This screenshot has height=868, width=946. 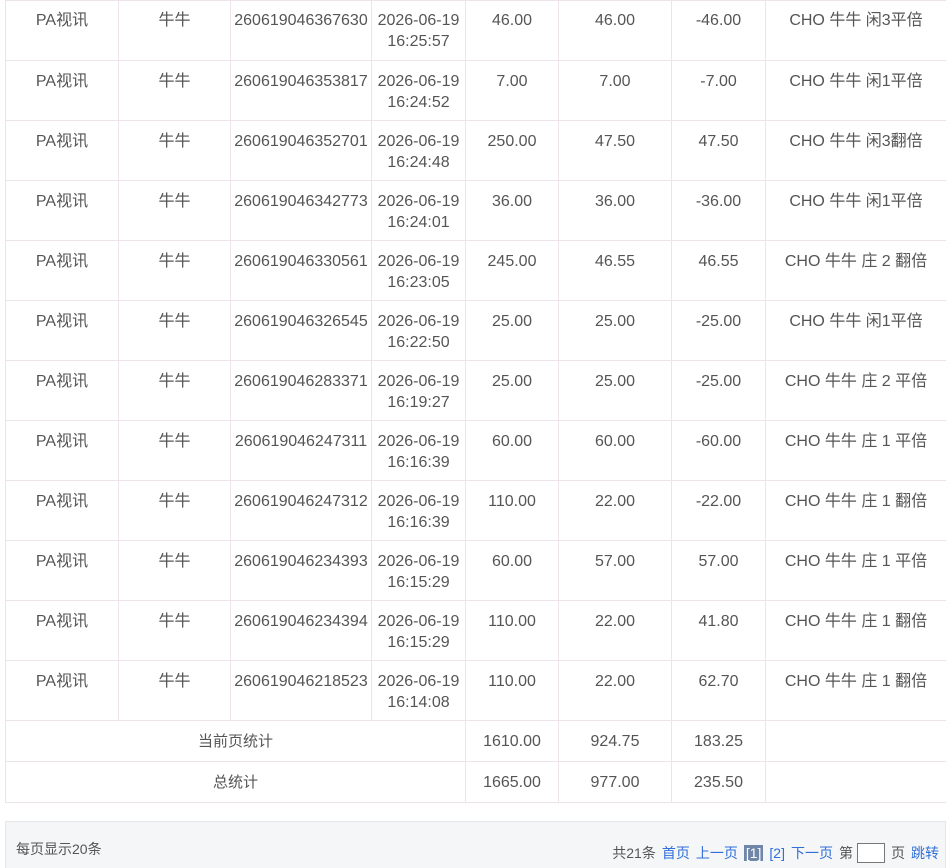 What do you see at coordinates (718, 270) in the screenshot?
I see `win-loss-cell: 46.55` at bounding box center [718, 270].